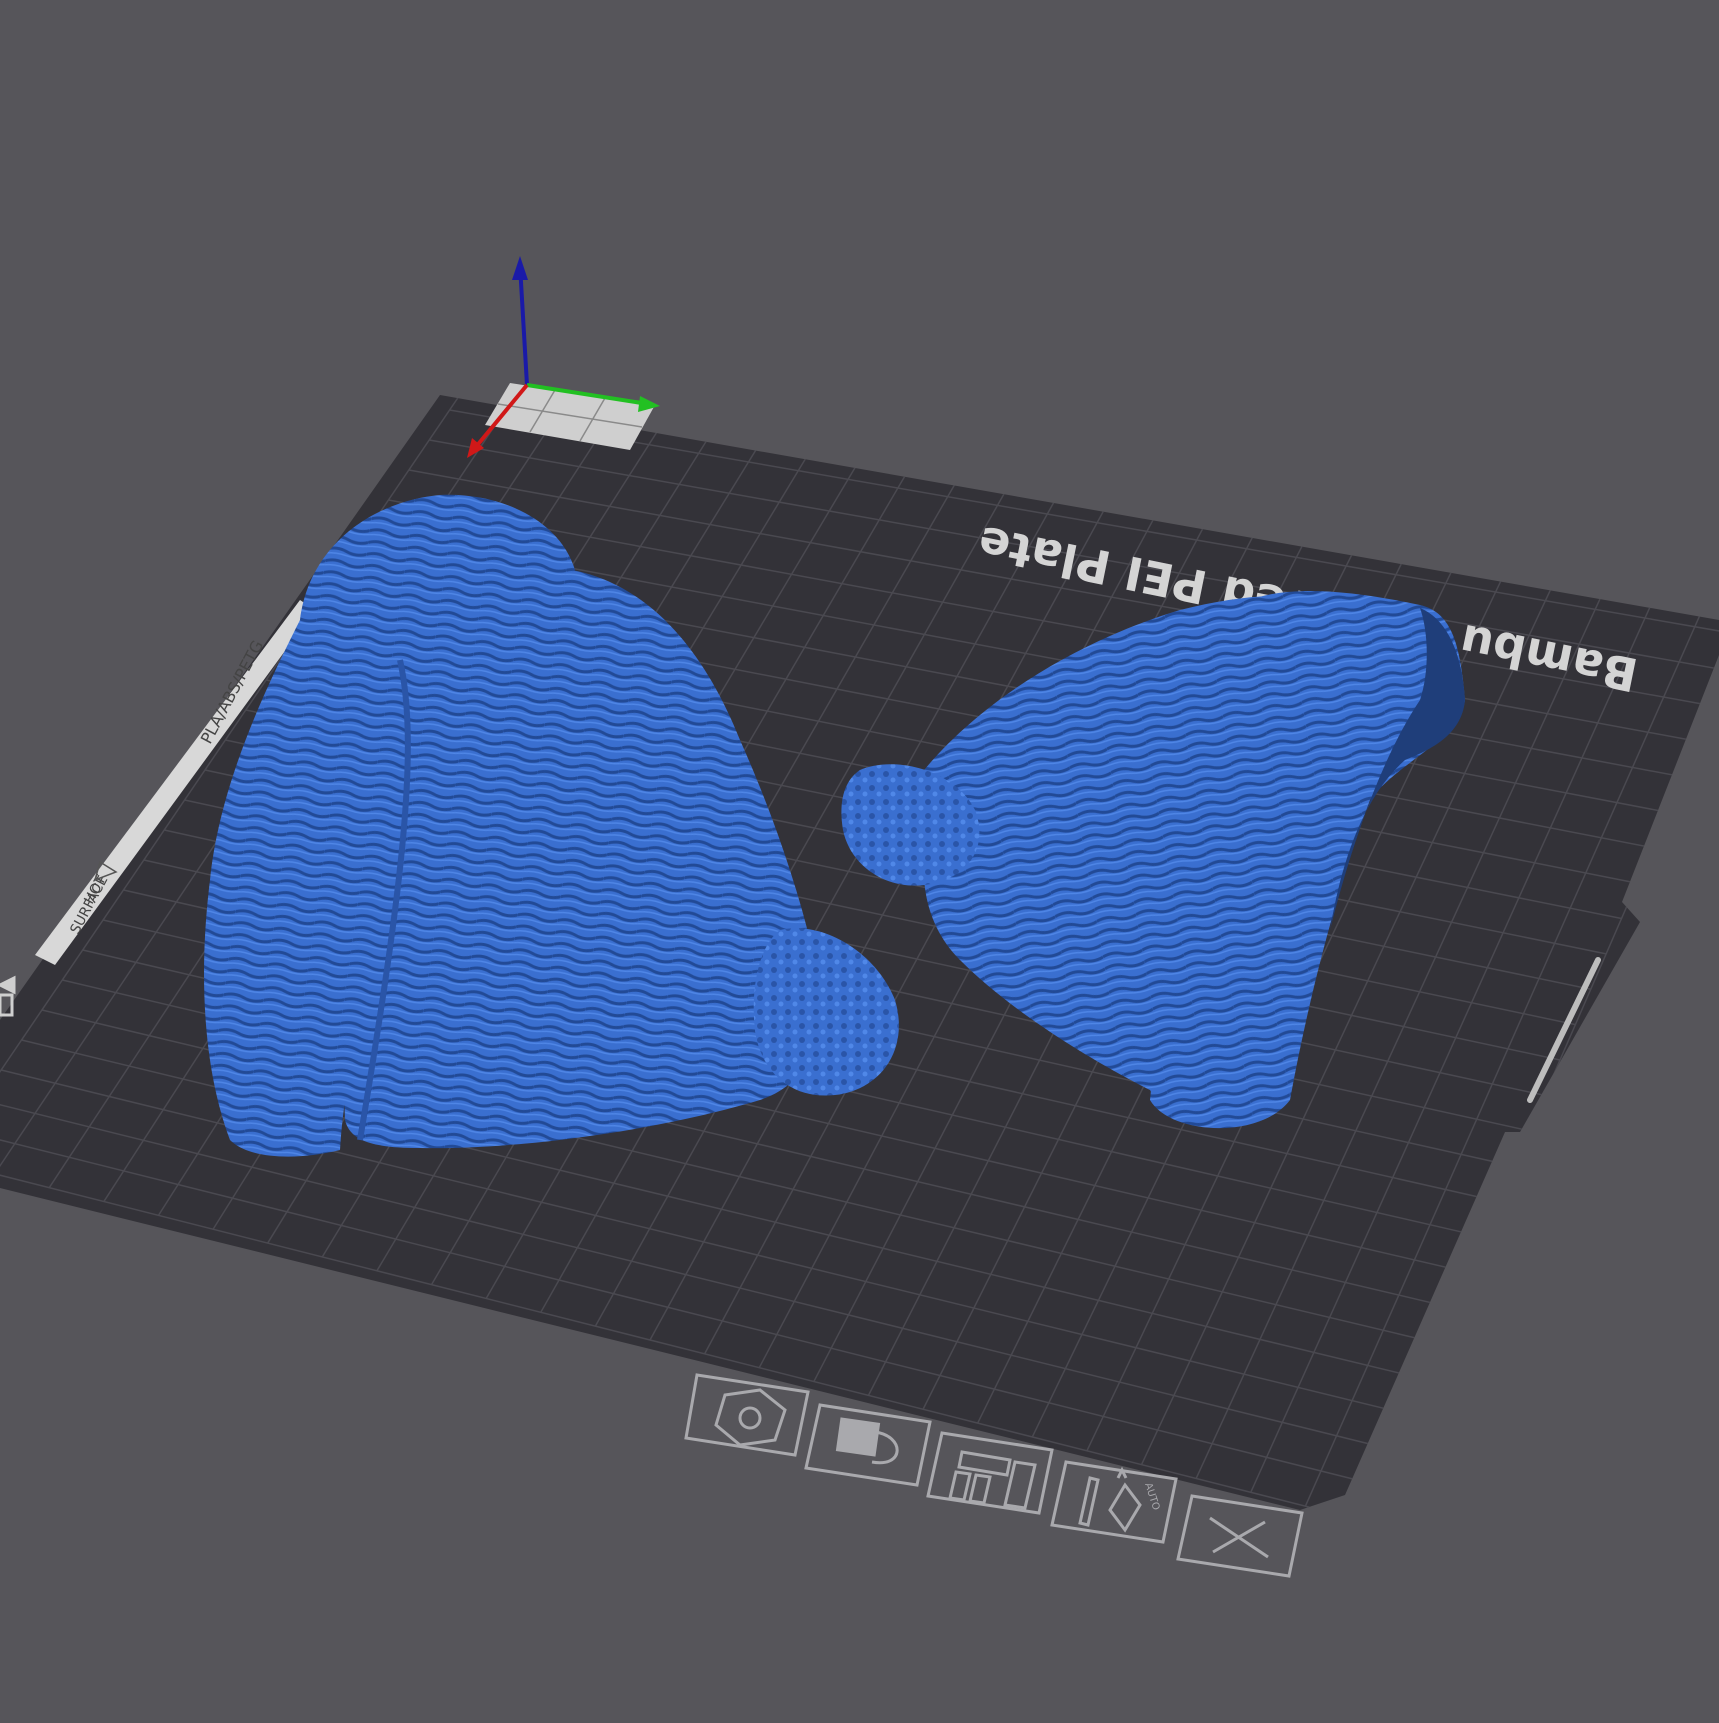  I want to click on plate-side-icons, so click(8, 996).